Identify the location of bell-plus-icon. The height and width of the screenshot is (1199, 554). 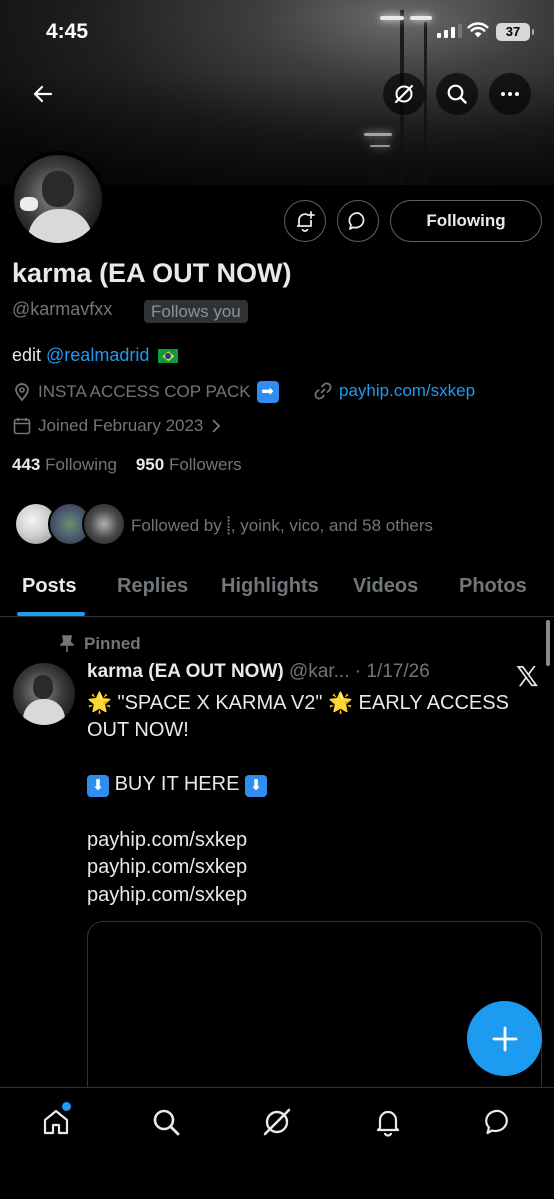
(306, 221).